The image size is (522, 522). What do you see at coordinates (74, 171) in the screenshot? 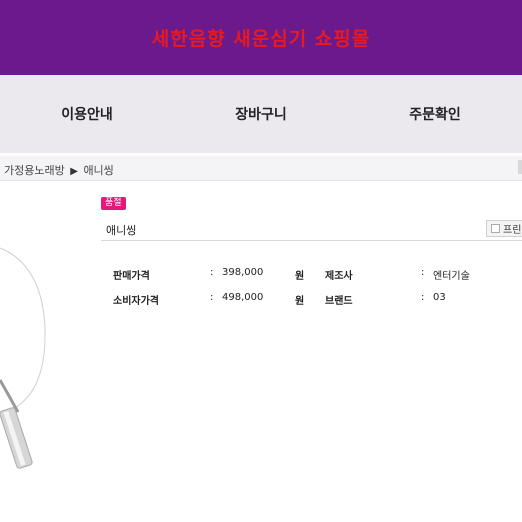
I see `breadcrumb-arrow-icon: ▶` at bounding box center [74, 171].